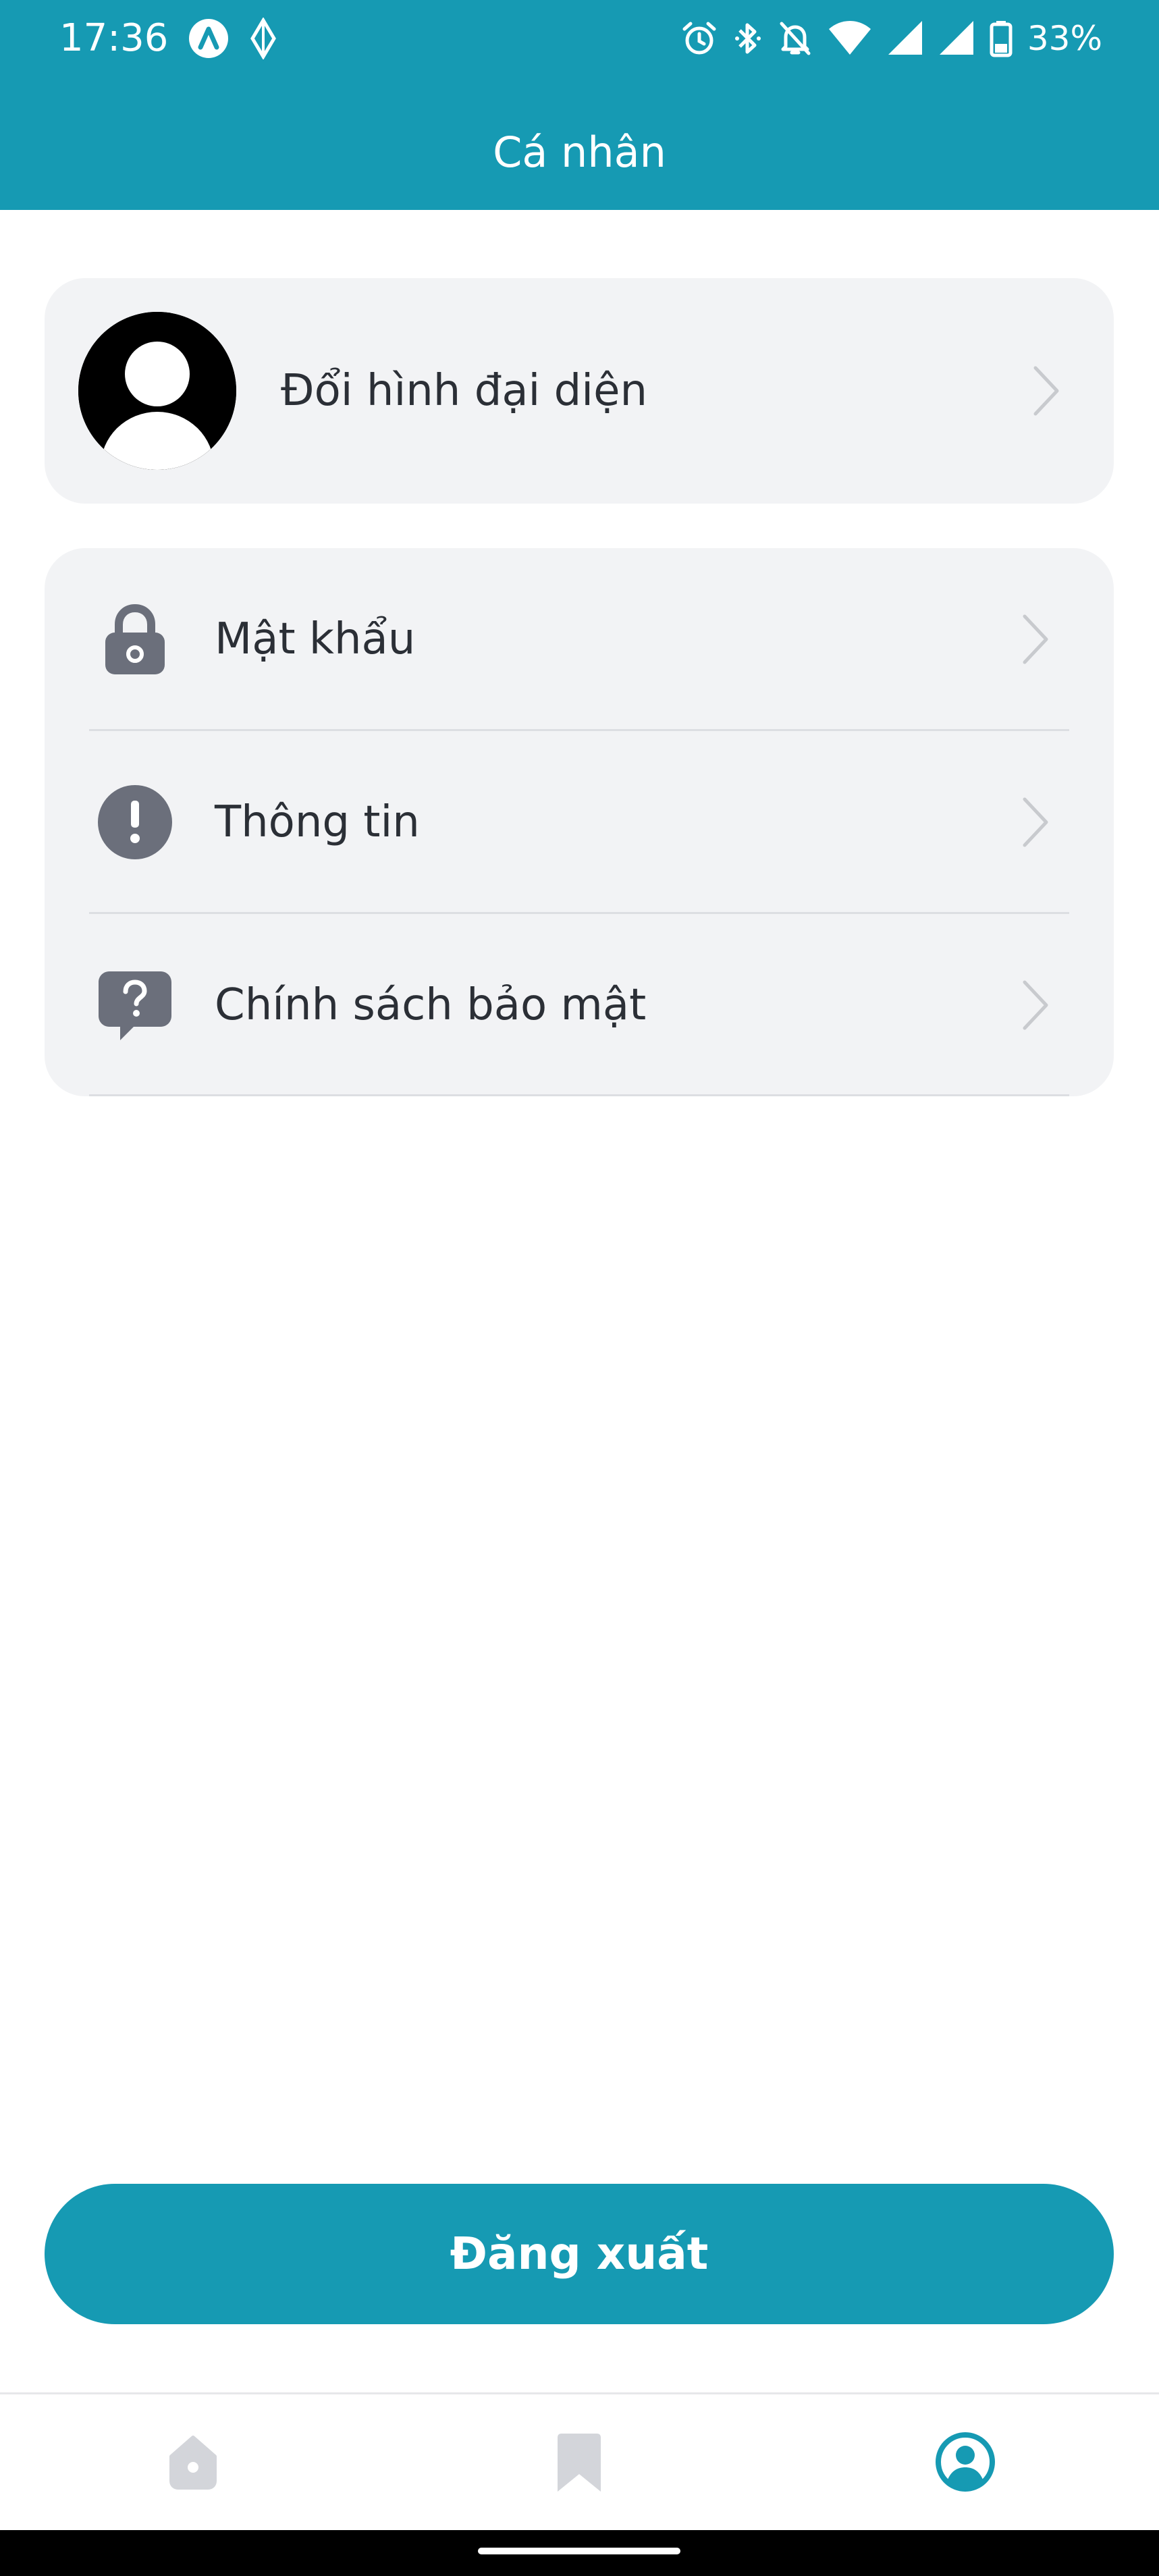  I want to click on page-title: Cá nhân, so click(579, 152).